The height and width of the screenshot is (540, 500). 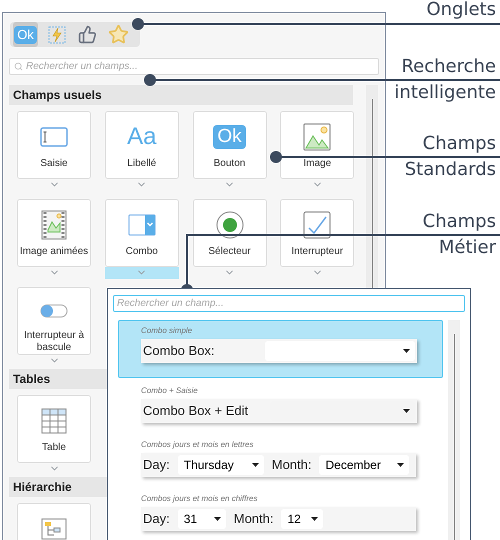 What do you see at coordinates (317, 164) in the screenshot?
I see `card-label: Image` at bounding box center [317, 164].